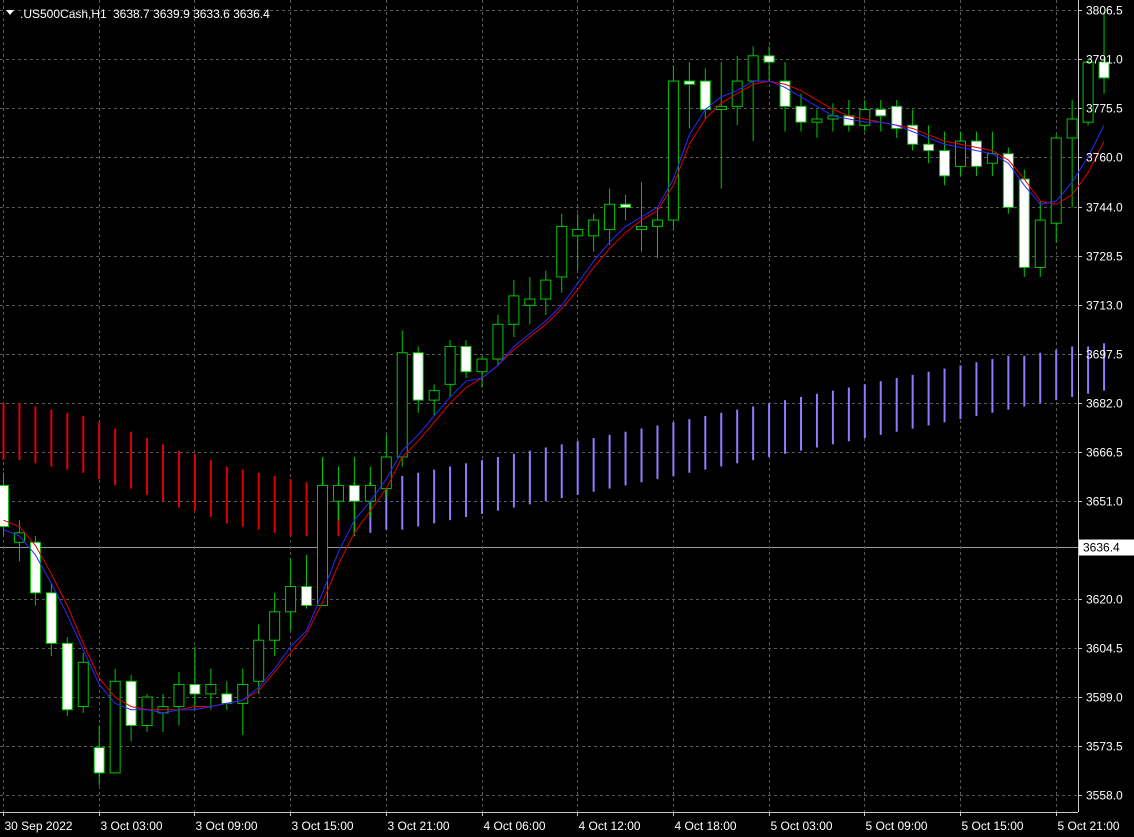 The width and height of the screenshot is (1134, 837). Describe the element at coordinates (1104, 11) in the screenshot. I see `price-tick-label: 3806.5` at that location.